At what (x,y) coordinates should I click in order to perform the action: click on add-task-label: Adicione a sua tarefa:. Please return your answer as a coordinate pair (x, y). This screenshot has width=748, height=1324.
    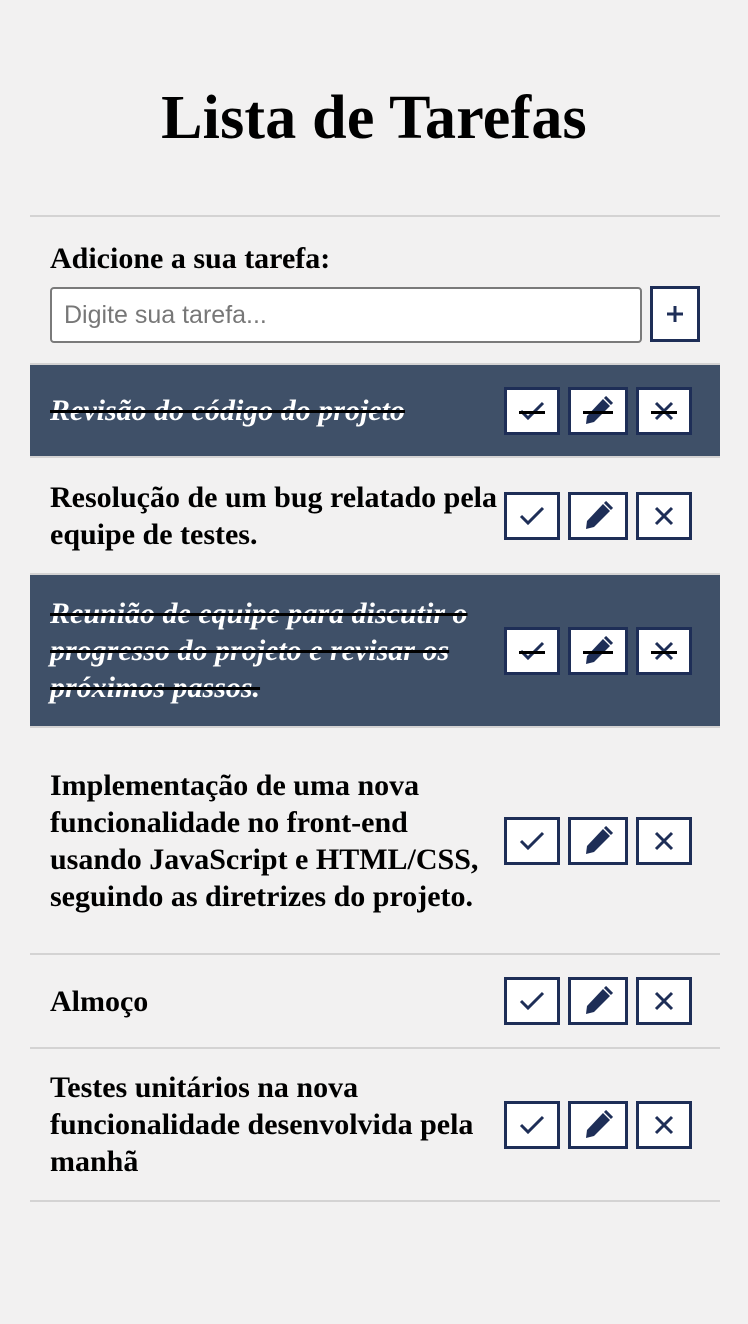
    Looking at the image, I should click on (190, 258).